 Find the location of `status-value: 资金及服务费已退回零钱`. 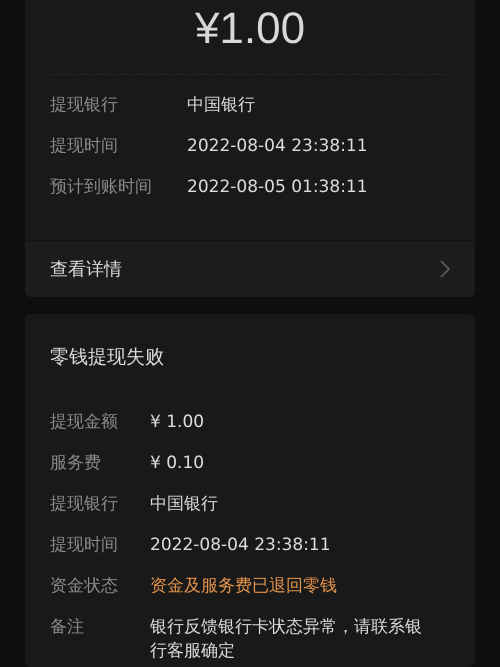

status-value: 资金及服务费已退回零钱 is located at coordinates (244, 586).